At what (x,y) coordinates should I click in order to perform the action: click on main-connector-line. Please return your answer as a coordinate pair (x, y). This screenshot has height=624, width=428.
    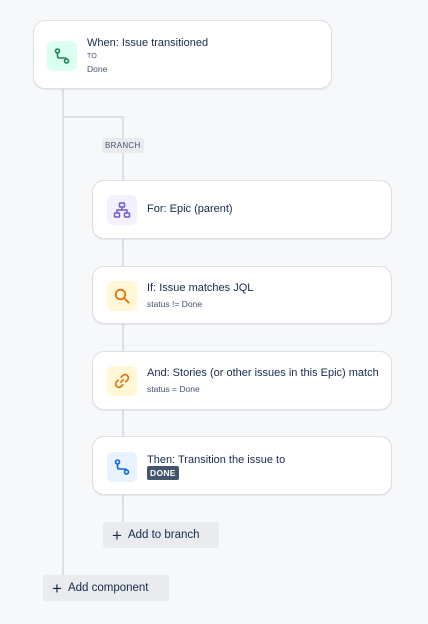
    Looking at the image, I should click on (63, 334).